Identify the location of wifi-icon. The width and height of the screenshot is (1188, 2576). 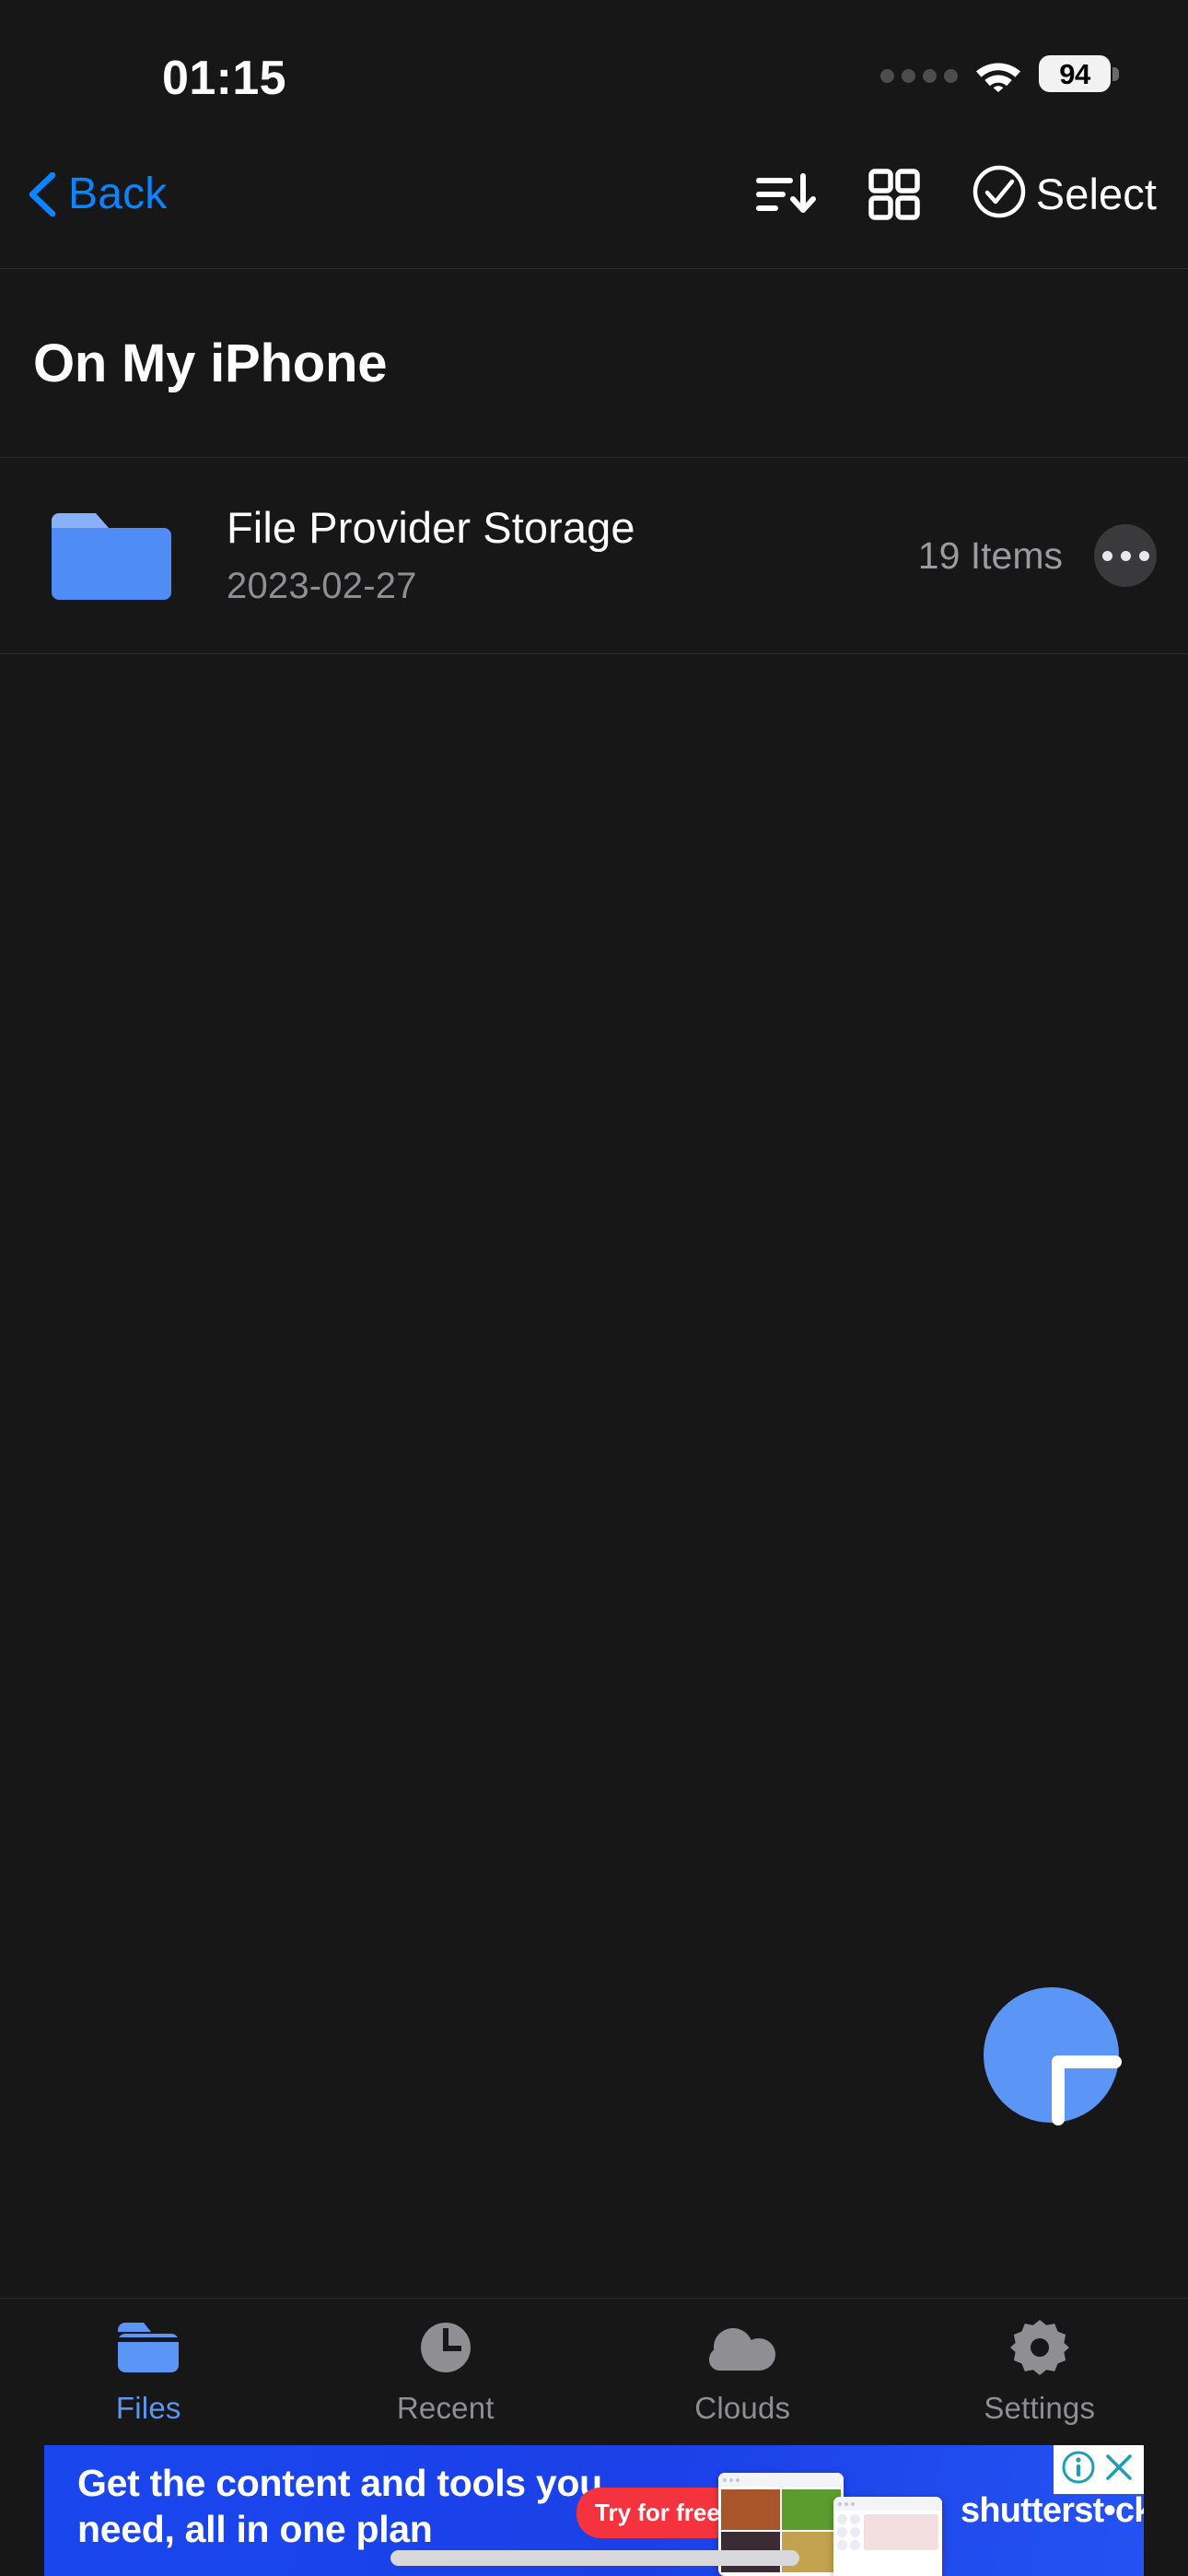
(998, 73).